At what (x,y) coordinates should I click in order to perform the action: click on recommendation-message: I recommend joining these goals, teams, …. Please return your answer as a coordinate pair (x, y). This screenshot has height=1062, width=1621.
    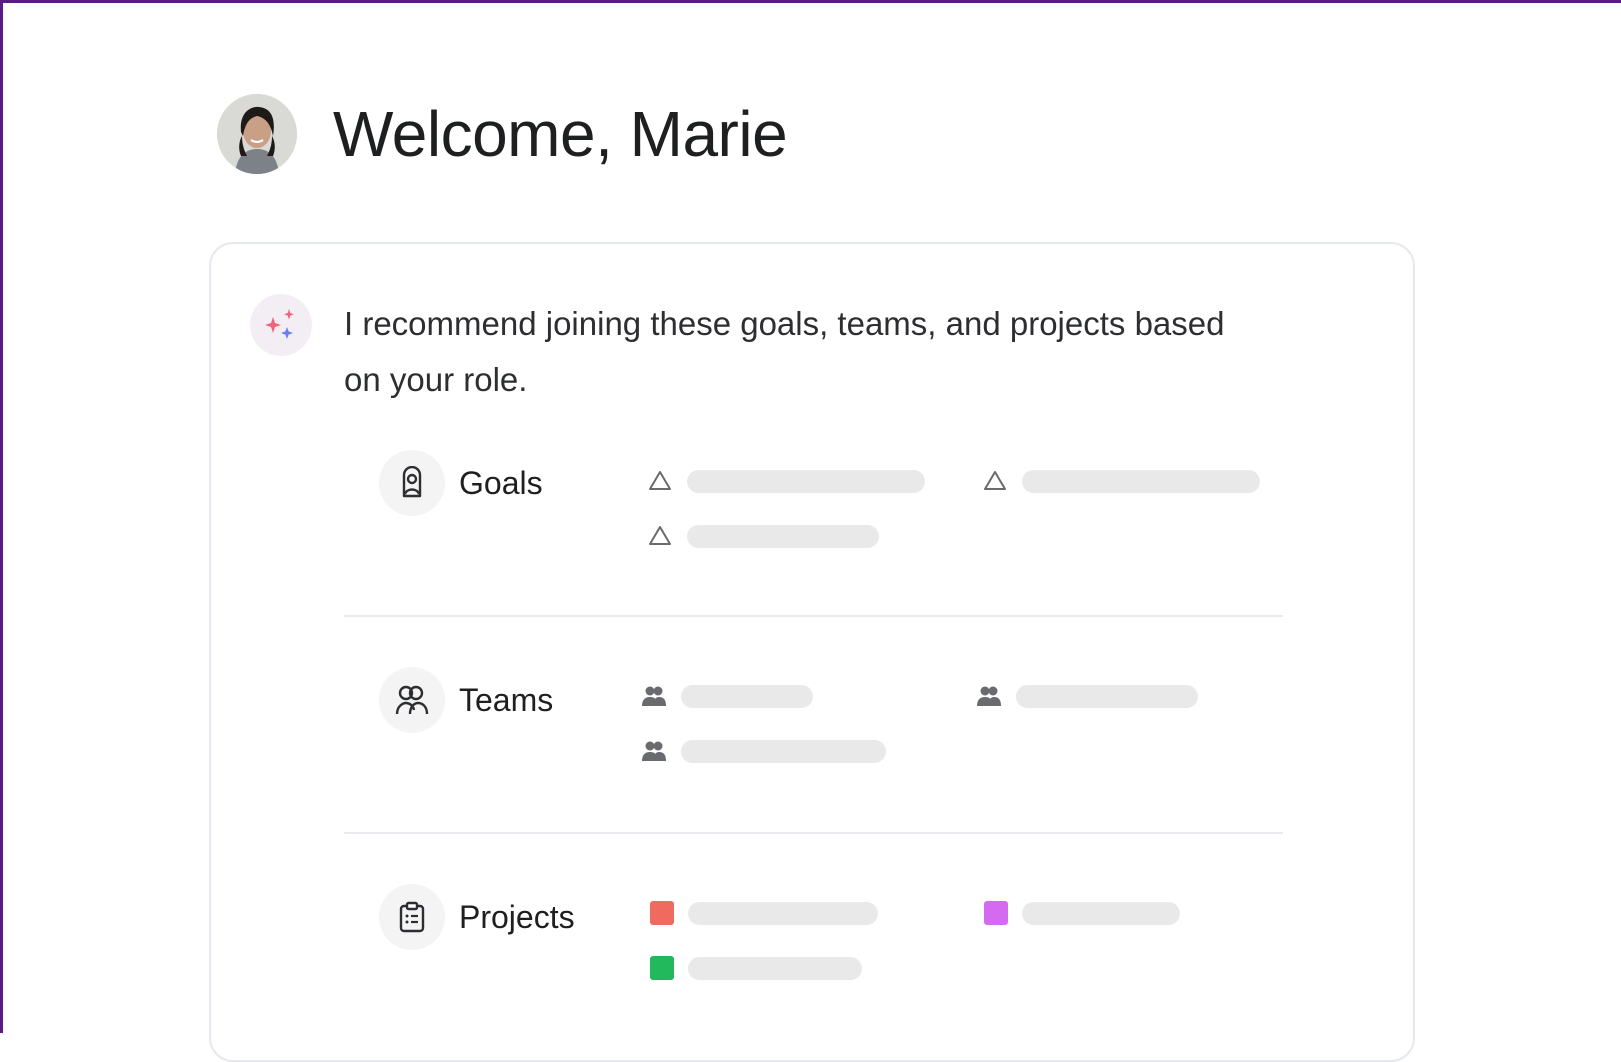
    Looking at the image, I should click on (784, 351).